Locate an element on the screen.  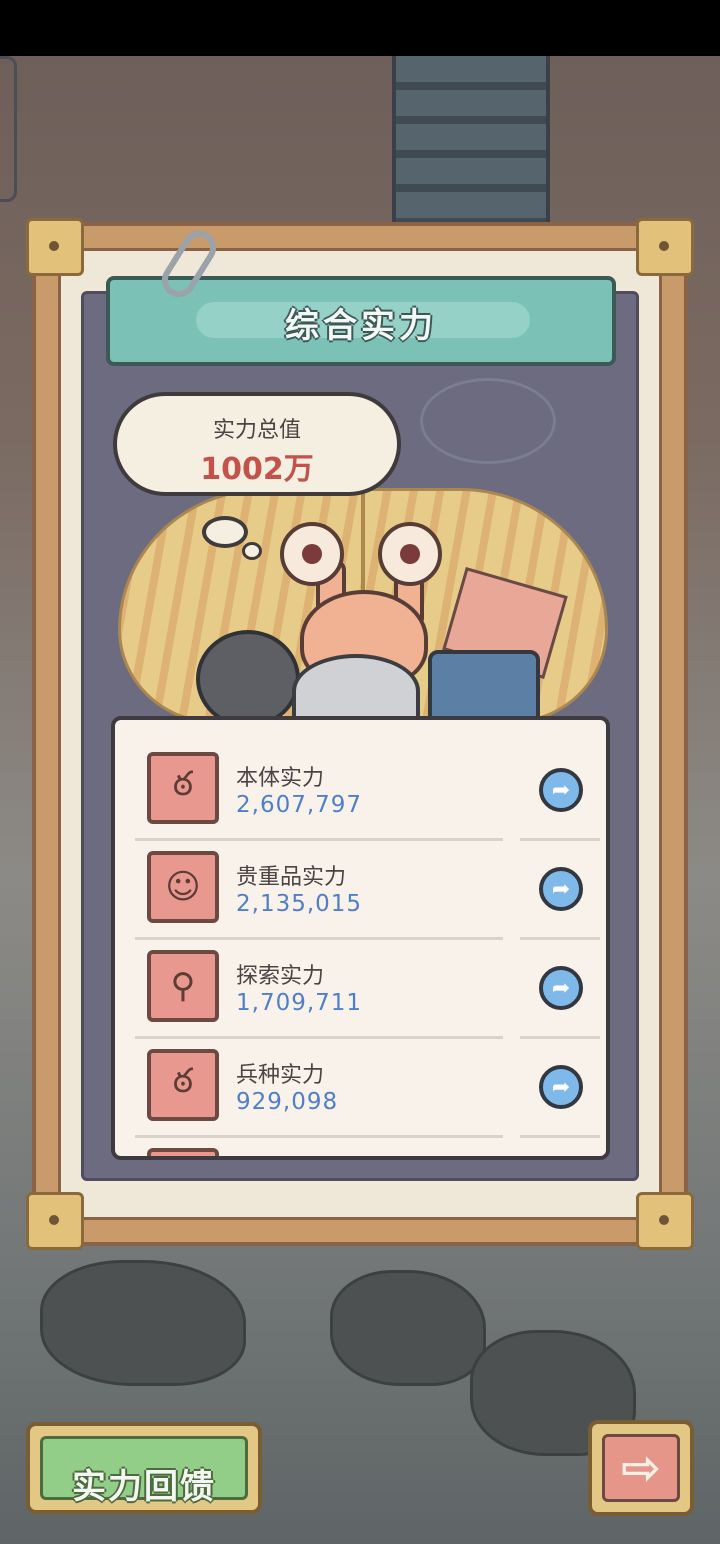
page-title: 综合实力 is located at coordinates (361, 326).